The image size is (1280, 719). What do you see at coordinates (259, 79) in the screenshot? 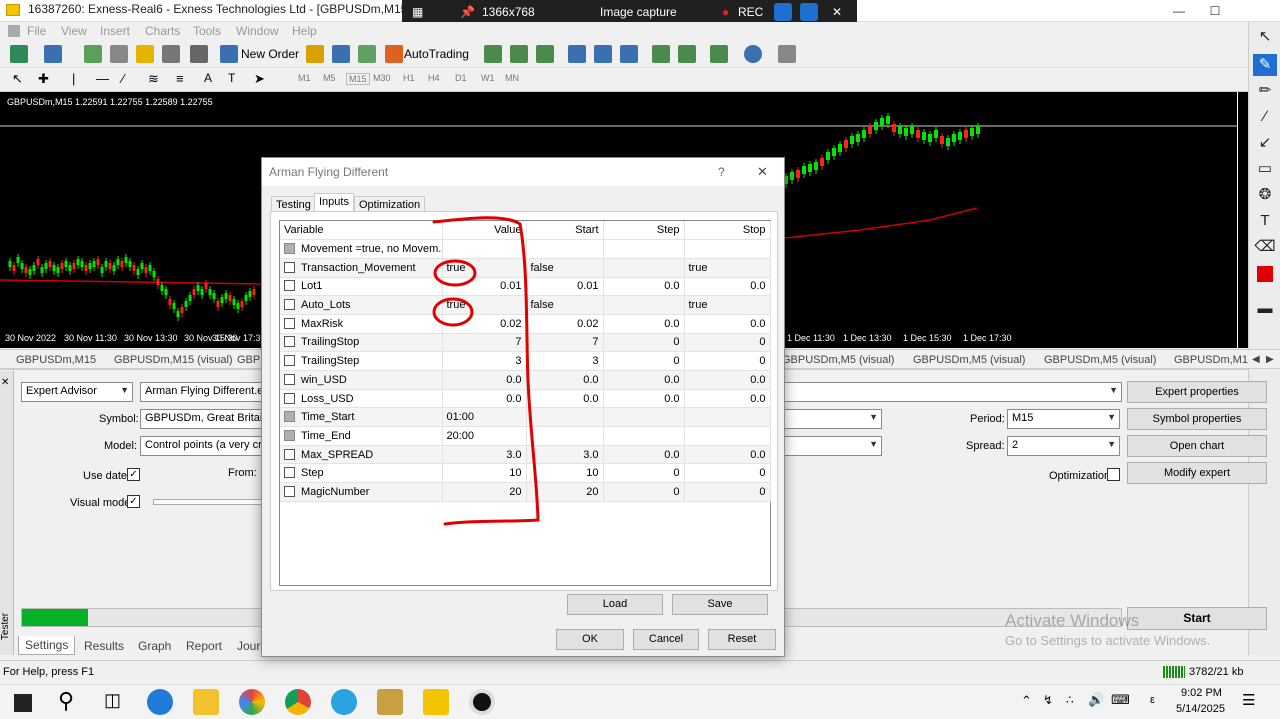
I see `arrows-icon: ➤` at bounding box center [259, 79].